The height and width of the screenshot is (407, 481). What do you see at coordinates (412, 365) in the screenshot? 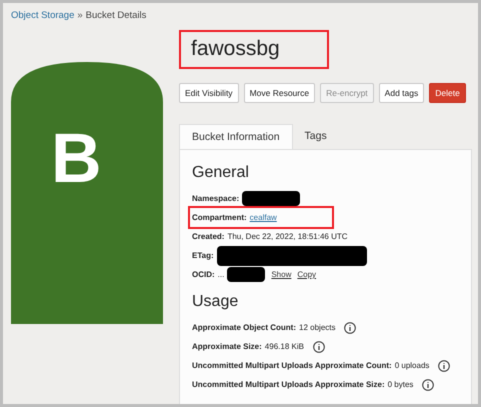
I see `field-value: 0 uploads` at bounding box center [412, 365].